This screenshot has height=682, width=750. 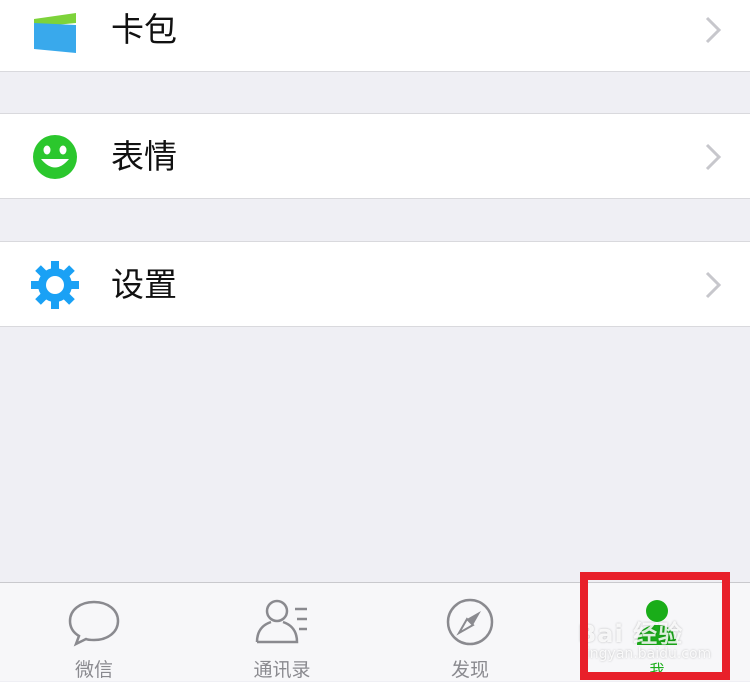 What do you see at coordinates (469, 670) in the screenshot?
I see `tab-label: 发现` at bounding box center [469, 670].